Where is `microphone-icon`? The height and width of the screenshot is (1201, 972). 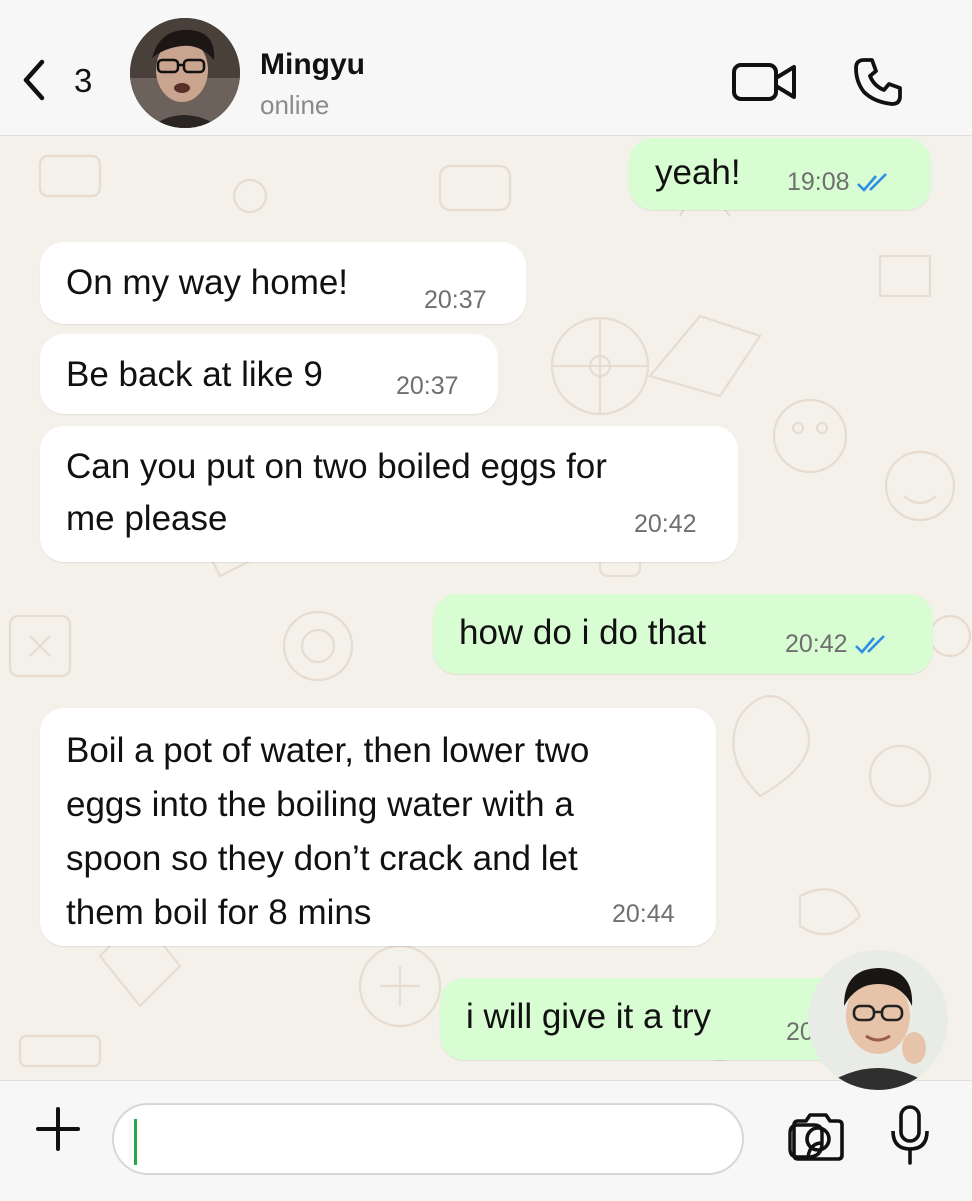
microphone-icon is located at coordinates (910, 1135).